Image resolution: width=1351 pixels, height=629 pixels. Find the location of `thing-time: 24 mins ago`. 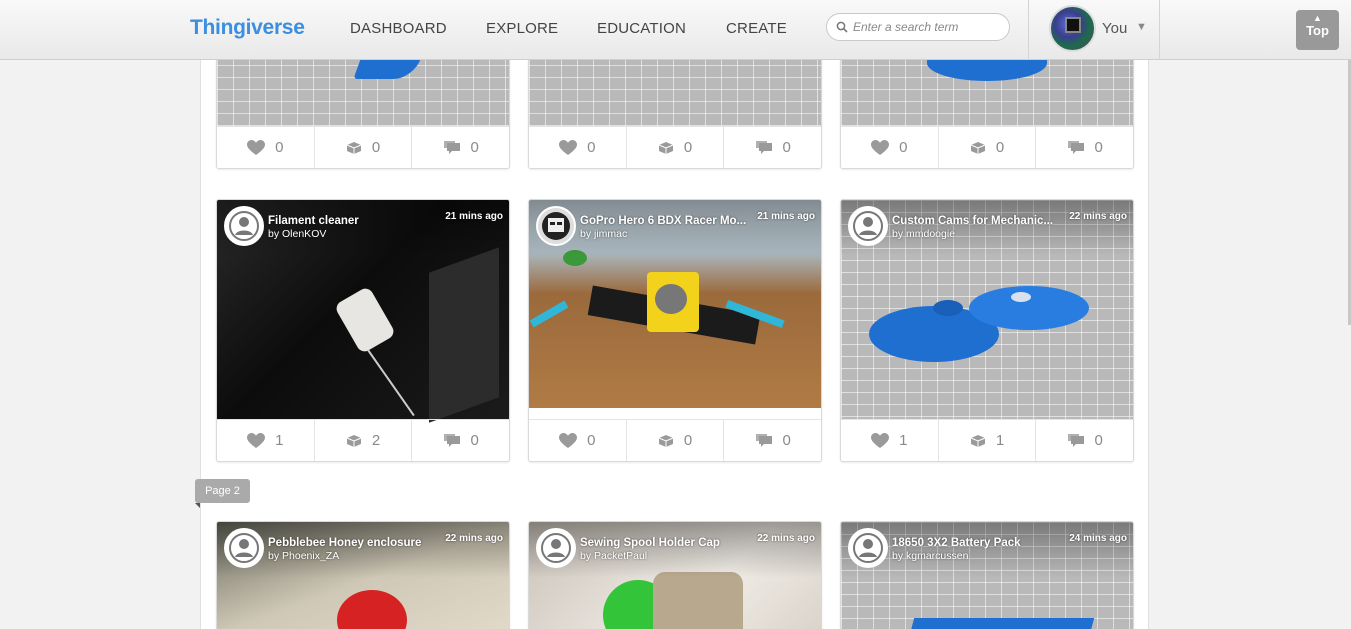

thing-time: 24 mins ago is located at coordinates (1098, 538).